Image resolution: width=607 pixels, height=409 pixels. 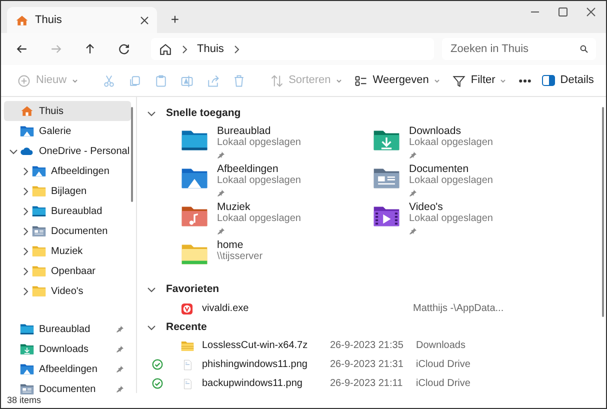 What do you see at coordinates (568, 80) in the screenshot?
I see `details-button: Details` at bounding box center [568, 80].